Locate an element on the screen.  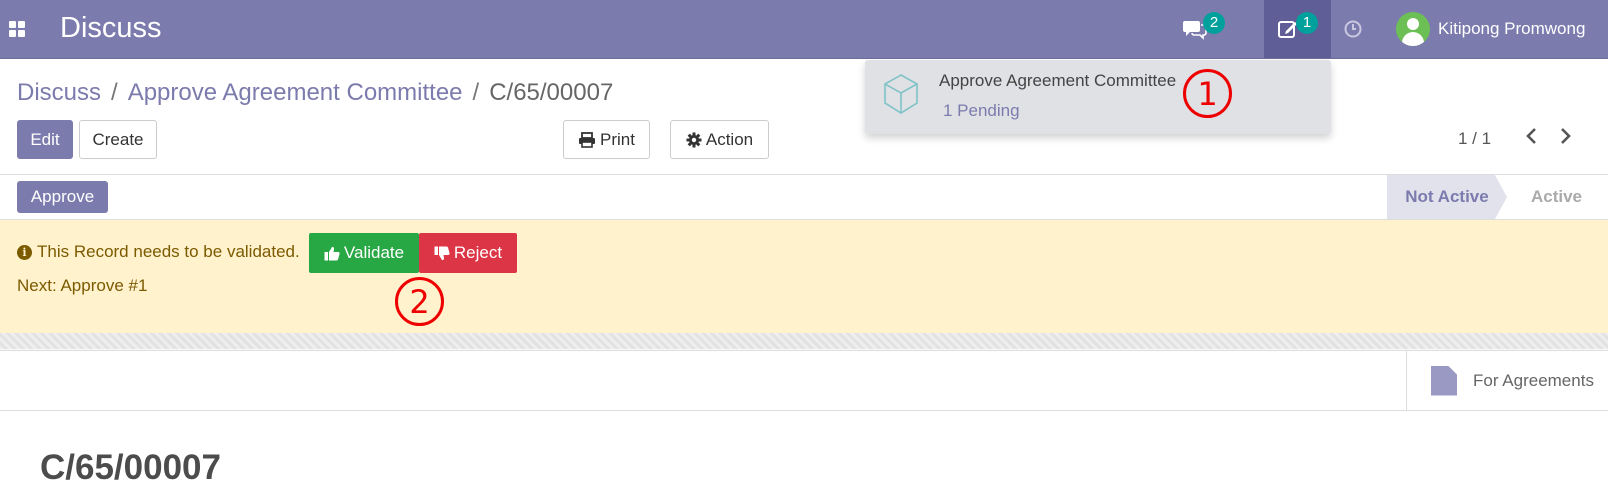
breadcrumb-approve-agreement-committee: Approve Agreement Committee is located at coordinates (295, 93).